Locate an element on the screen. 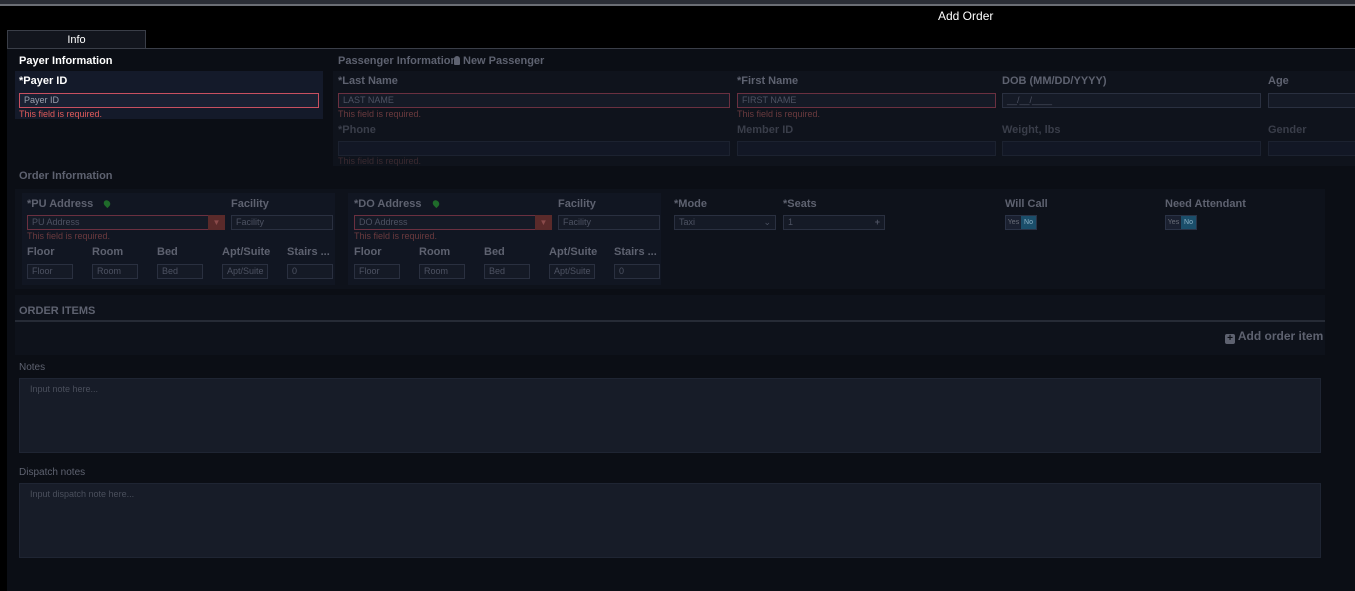 The image size is (1355, 591). window-title: Add Order is located at coordinates (966, 16).